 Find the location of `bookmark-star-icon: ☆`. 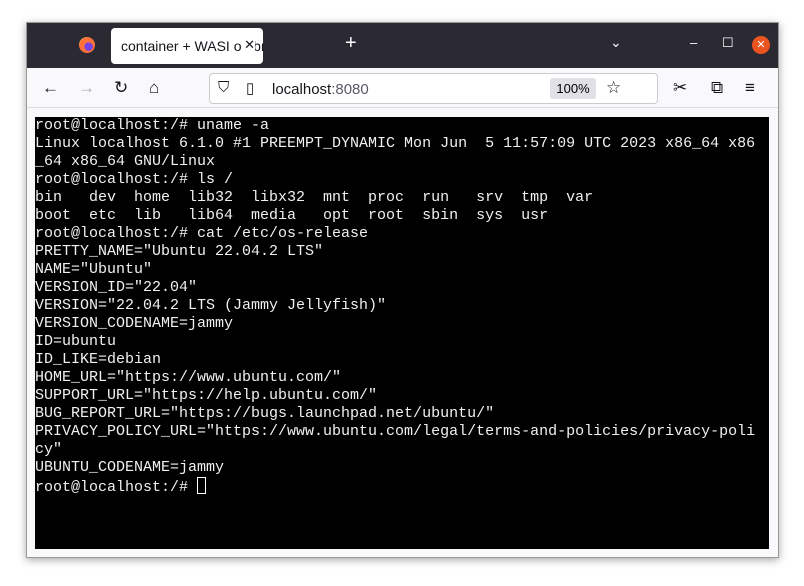

bookmark-star-icon: ☆ is located at coordinates (613, 88).